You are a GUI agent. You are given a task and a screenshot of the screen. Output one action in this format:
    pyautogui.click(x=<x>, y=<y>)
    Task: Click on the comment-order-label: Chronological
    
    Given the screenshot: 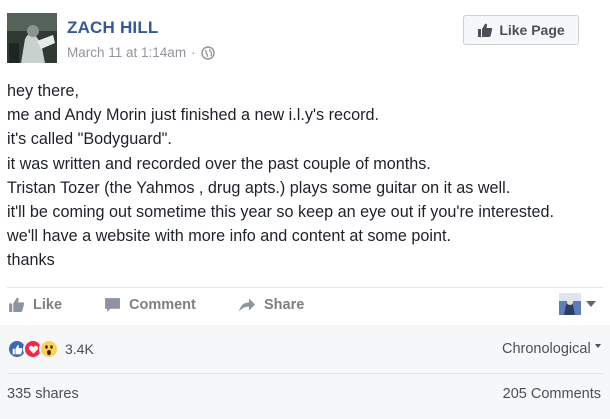 What is the action you would take?
    pyautogui.click(x=546, y=349)
    